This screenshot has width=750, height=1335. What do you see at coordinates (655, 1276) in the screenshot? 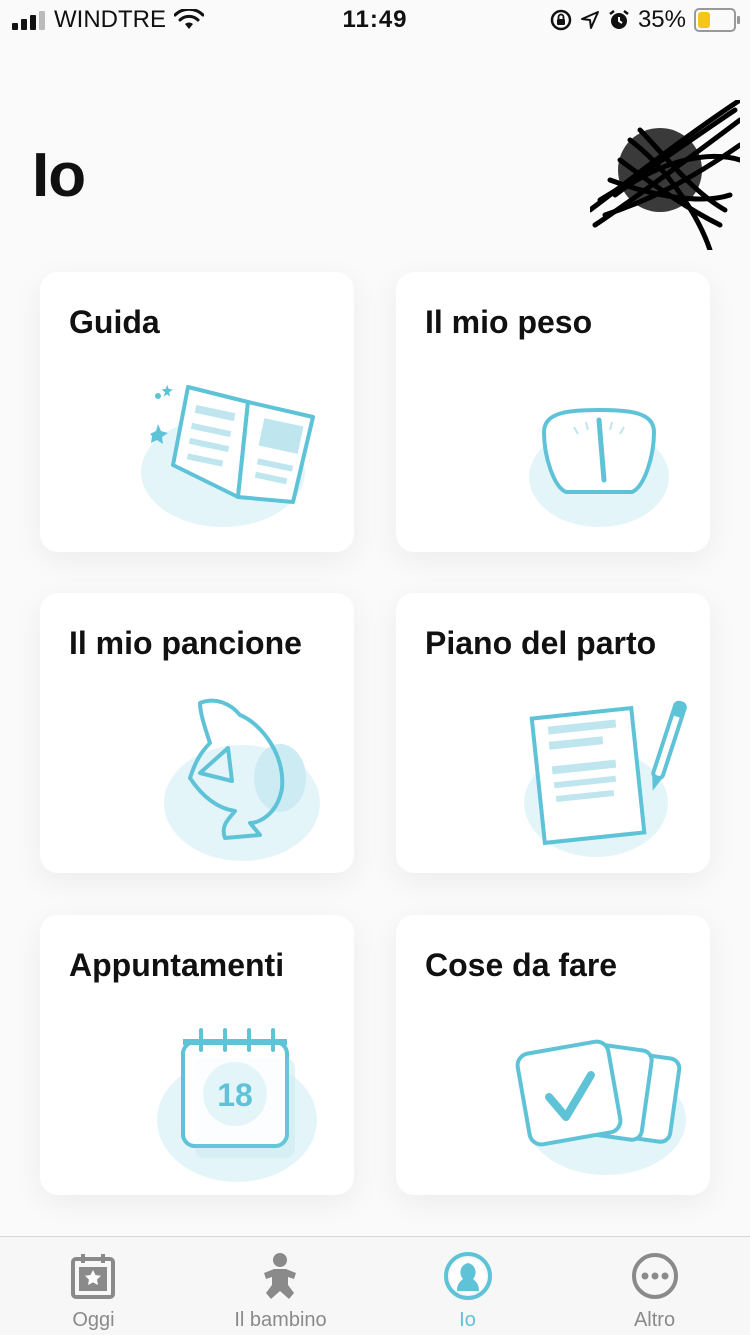
I see `more-icon` at bounding box center [655, 1276].